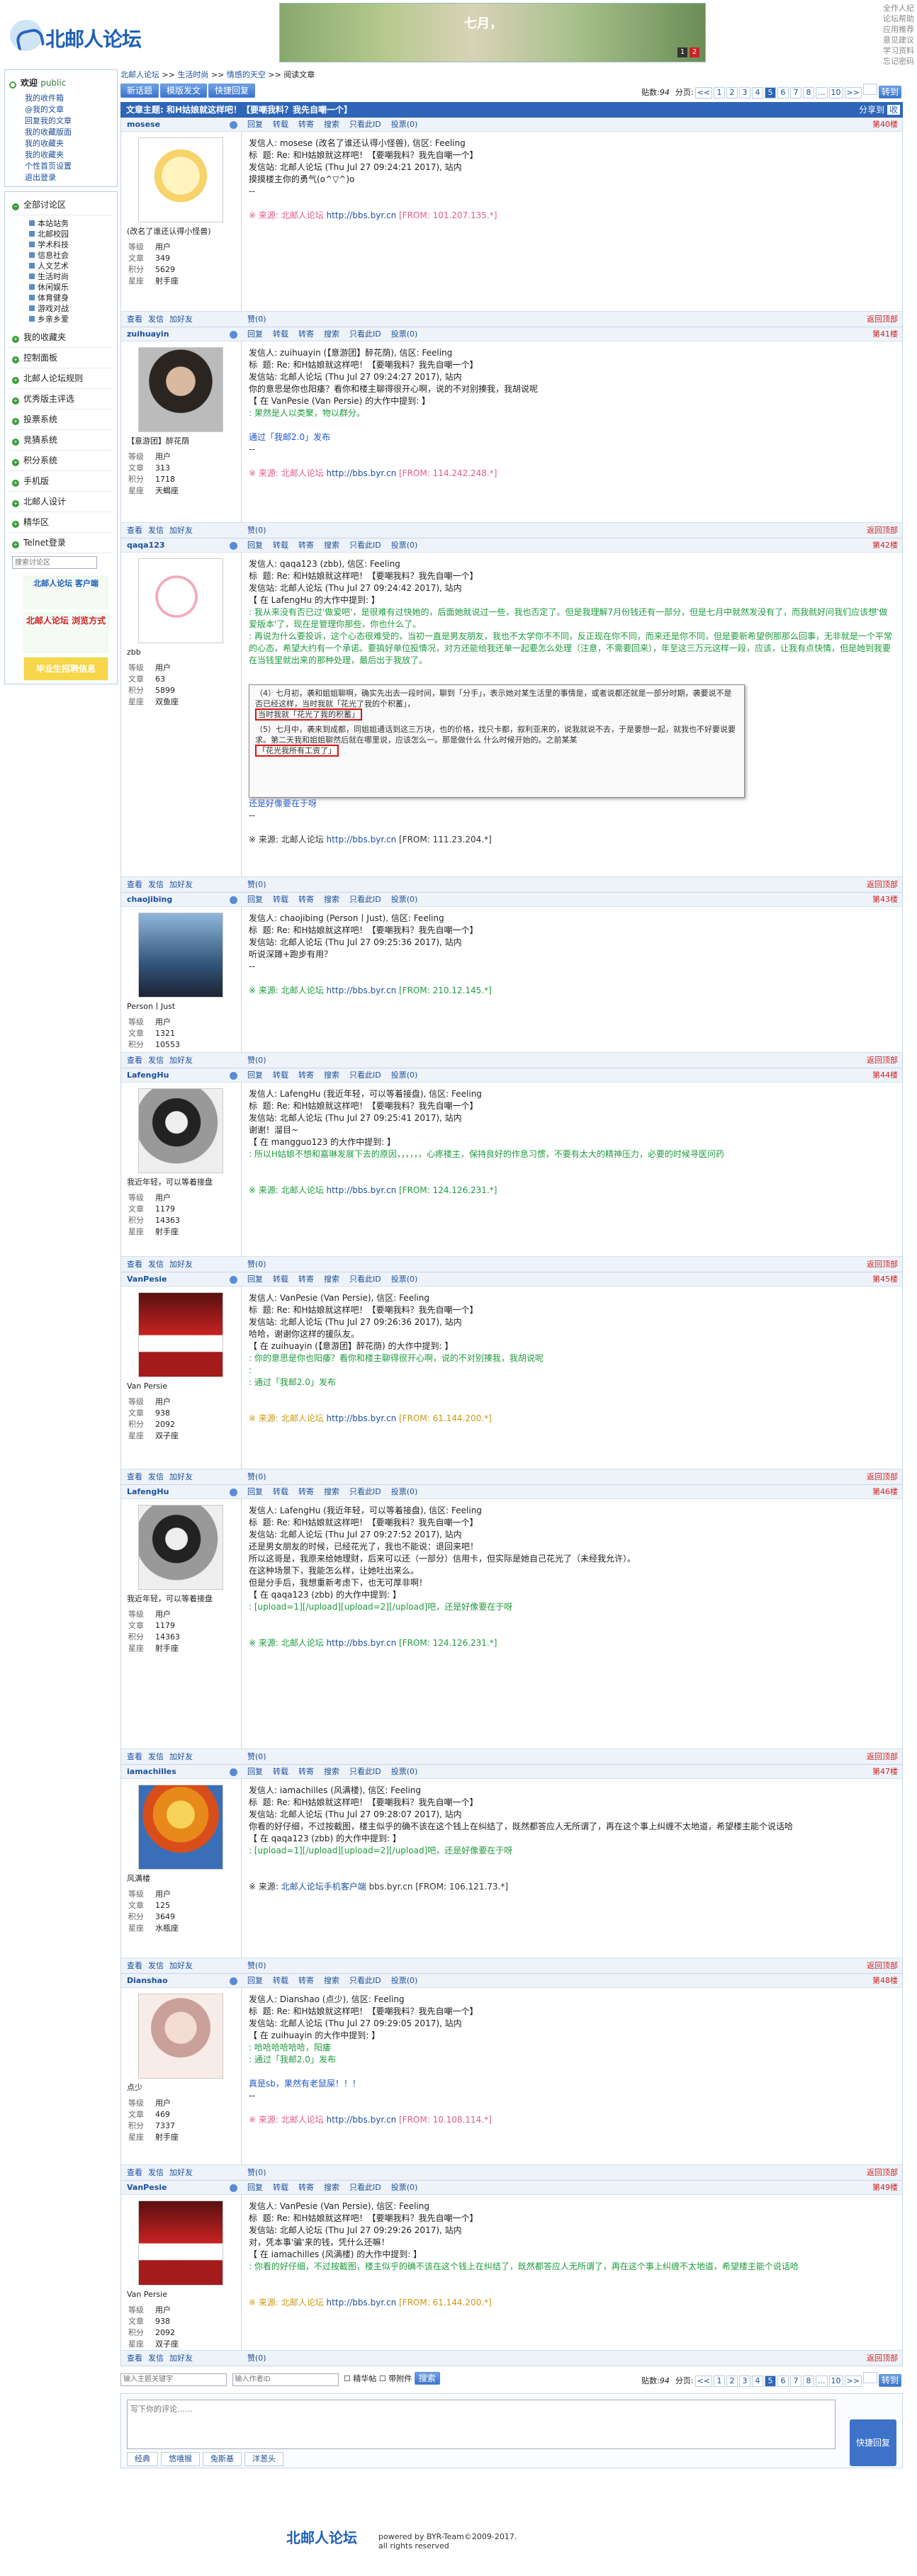  I want to click on page-link: 1, so click(720, 92).